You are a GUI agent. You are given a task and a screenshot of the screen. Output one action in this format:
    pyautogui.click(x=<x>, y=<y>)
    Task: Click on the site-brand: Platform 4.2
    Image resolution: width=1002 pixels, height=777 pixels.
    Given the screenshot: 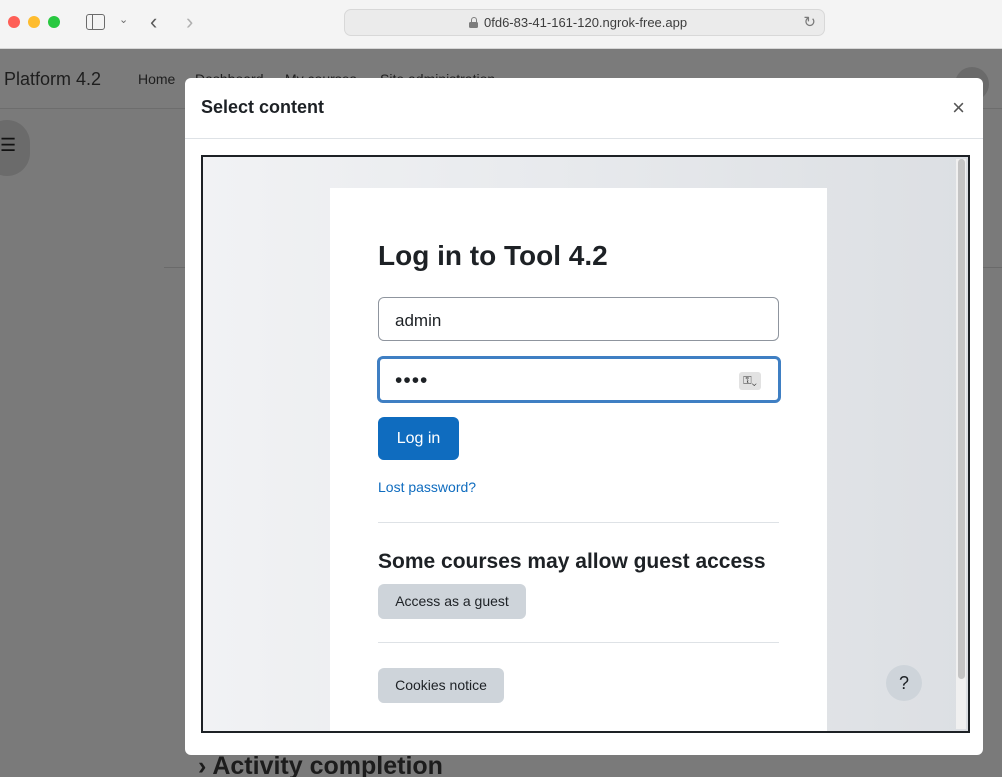 What is the action you would take?
    pyautogui.click(x=52, y=79)
    